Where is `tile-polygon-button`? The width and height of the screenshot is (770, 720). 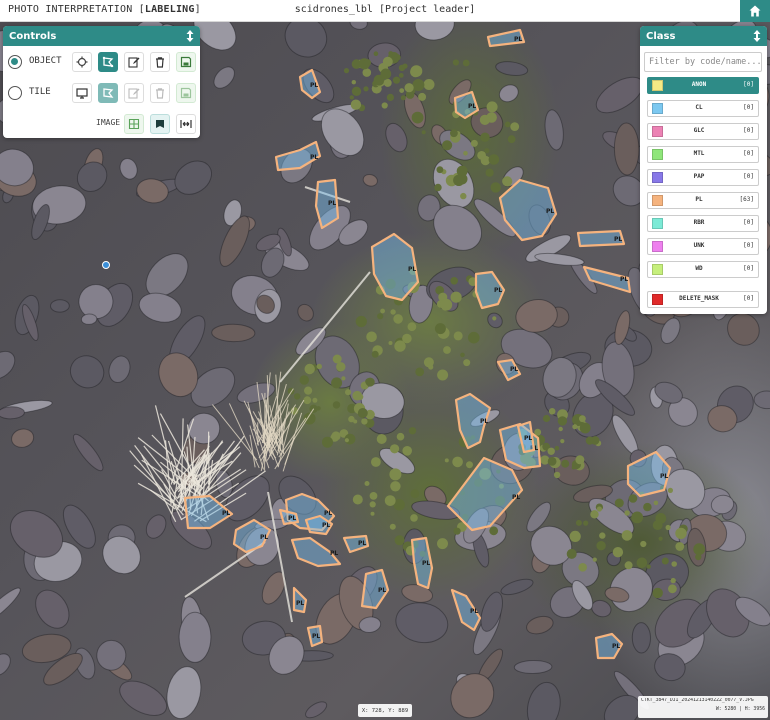 tile-polygon-button is located at coordinates (108, 93).